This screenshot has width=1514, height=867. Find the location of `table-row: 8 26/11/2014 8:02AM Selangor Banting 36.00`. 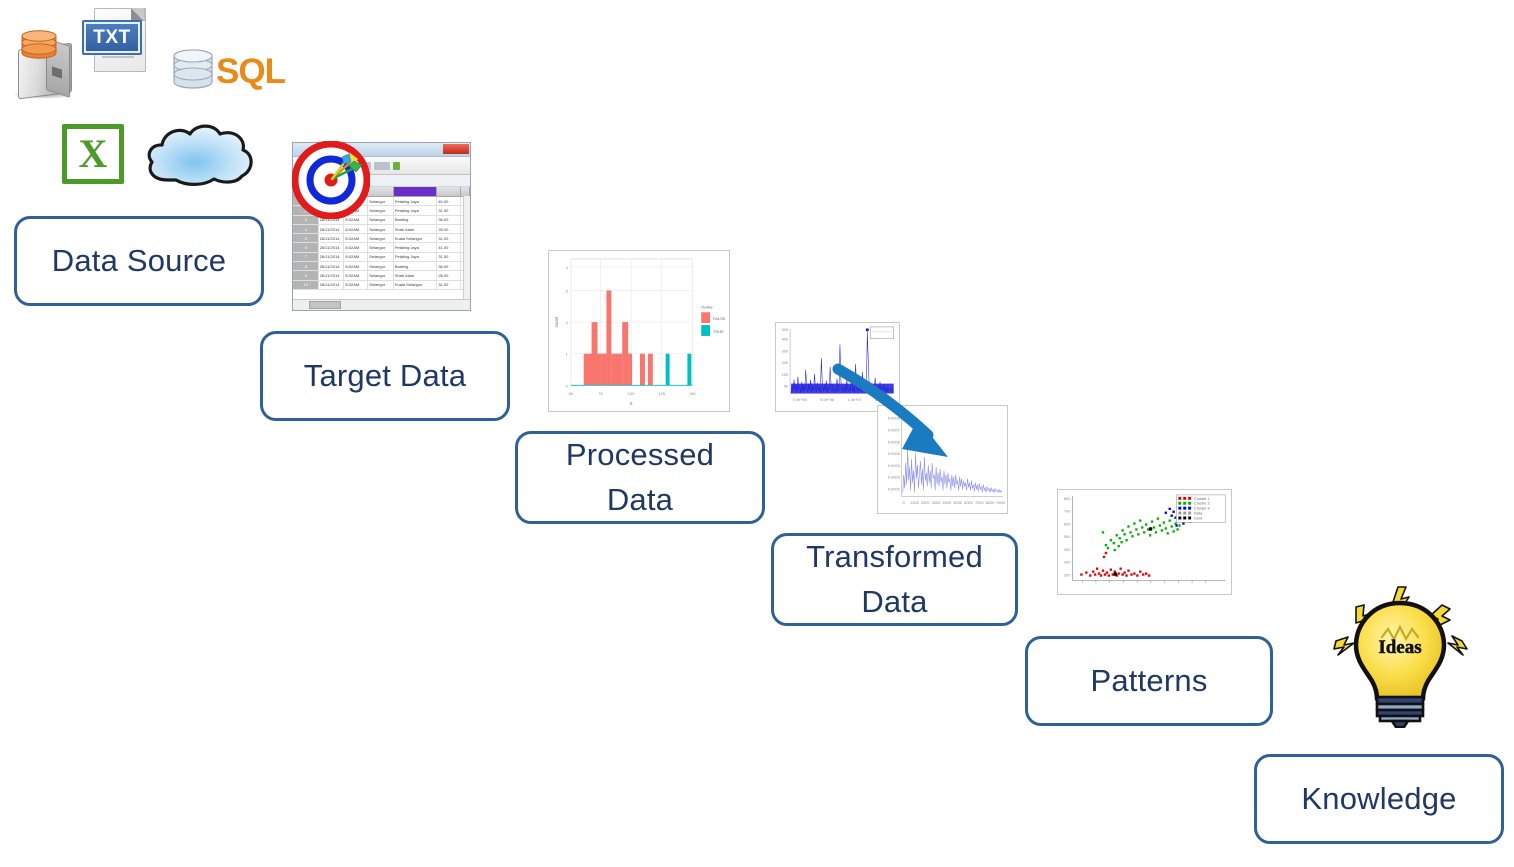

table-row: 8 26/11/2014 8:02AM Selangor Banting 36.00 is located at coordinates (381, 267).